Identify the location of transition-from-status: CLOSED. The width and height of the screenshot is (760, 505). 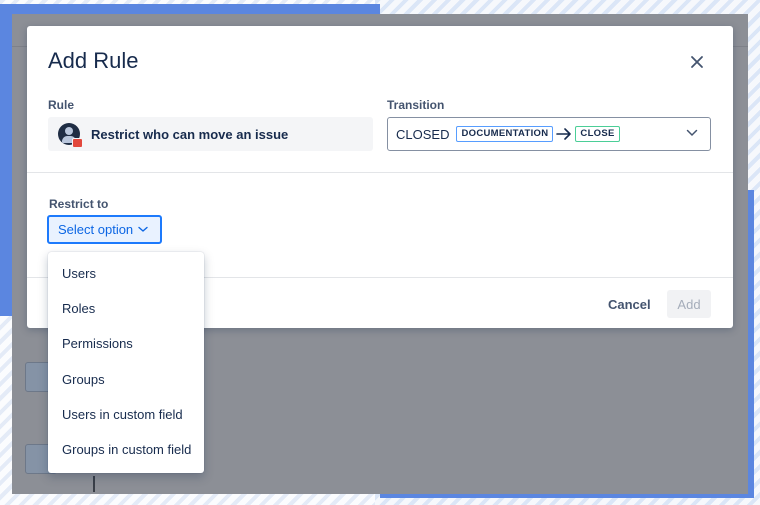
(423, 134).